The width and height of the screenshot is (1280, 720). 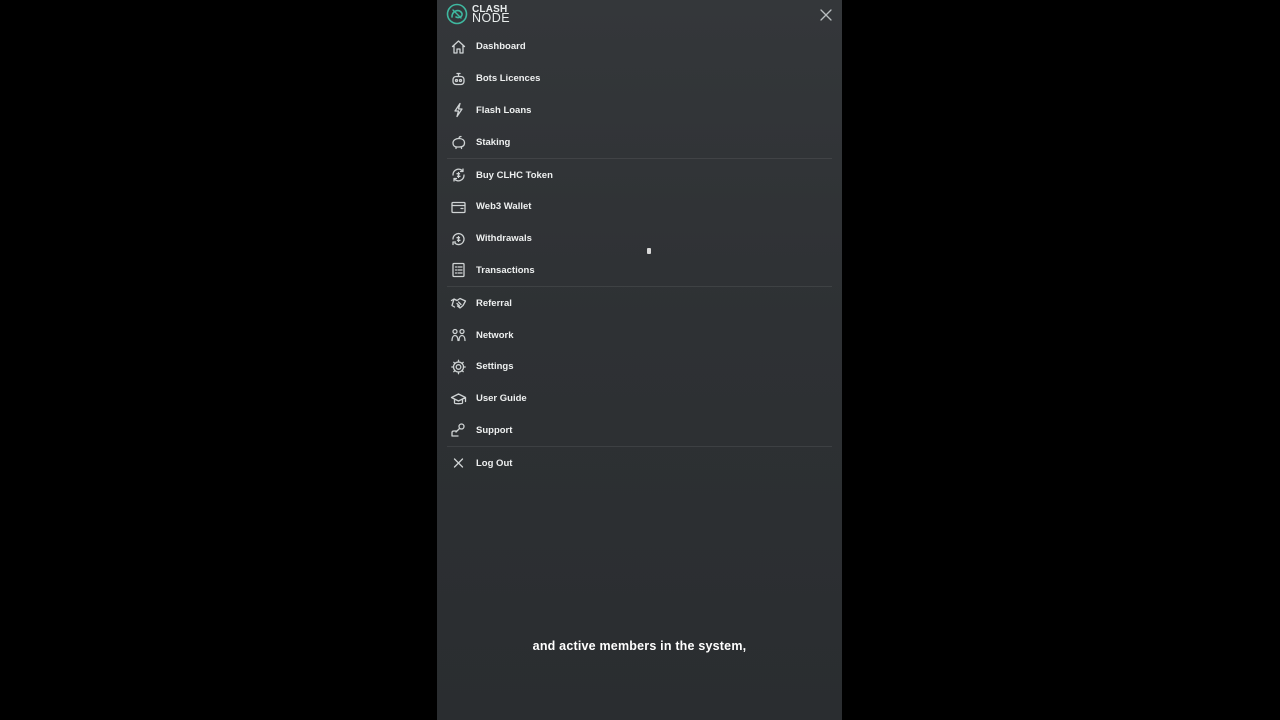 What do you see at coordinates (639, 367) in the screenshot?
I see `menu-item-settings: Settings` at bounding box center [639, 367].